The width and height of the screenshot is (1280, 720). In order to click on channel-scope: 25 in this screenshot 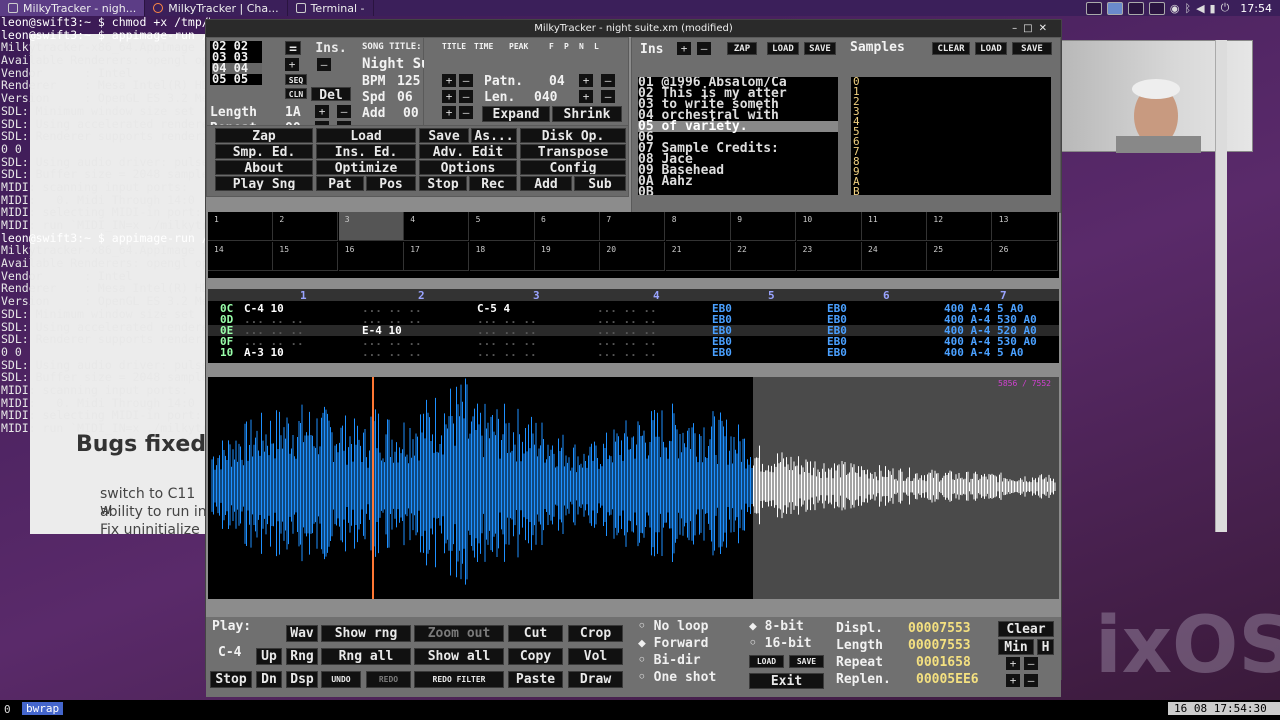, I will do `click(960, 256)`.